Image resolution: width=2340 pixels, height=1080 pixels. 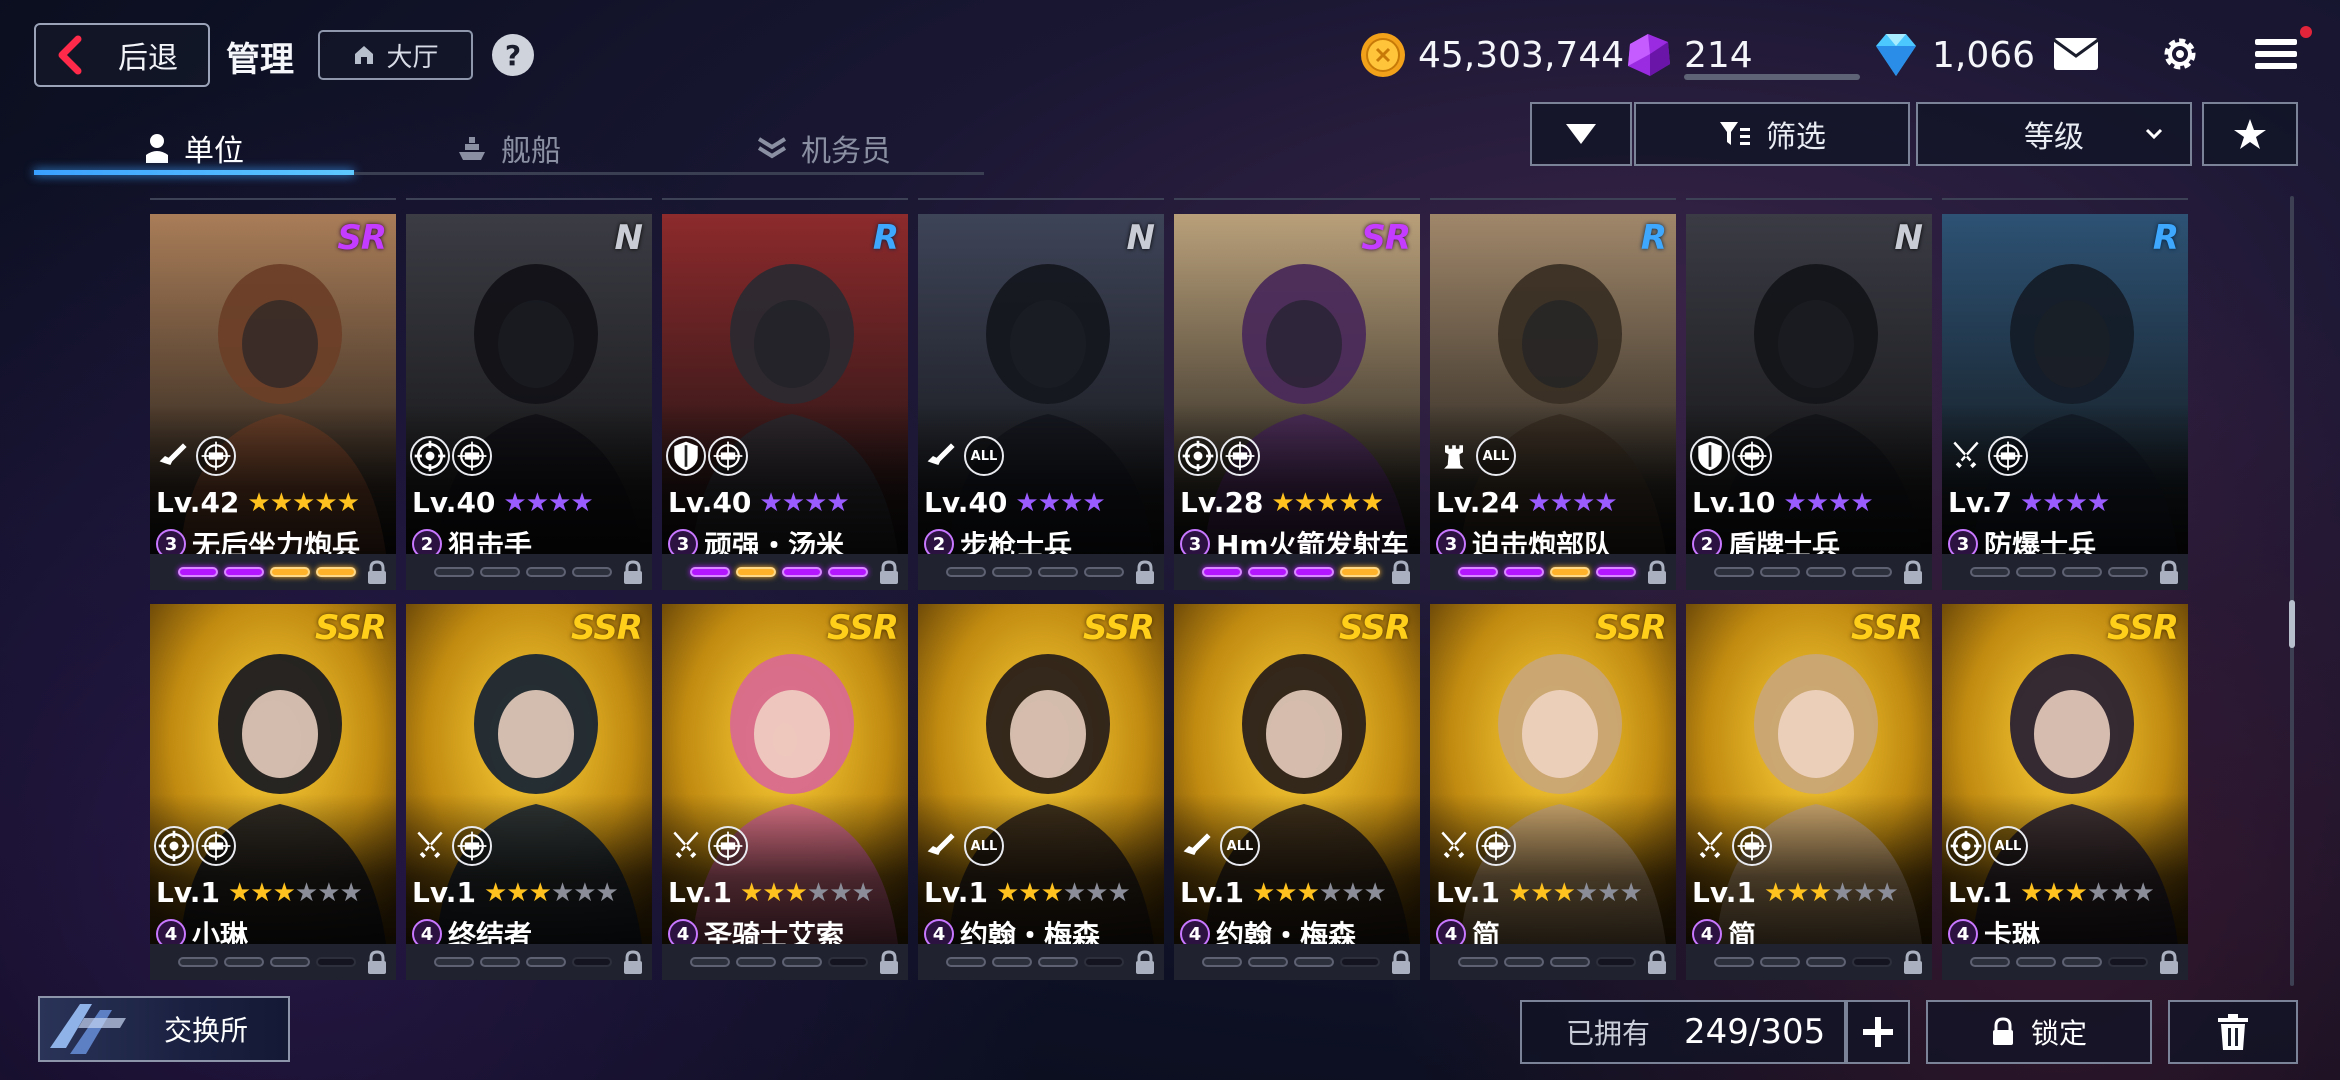 What do you see at coordinates (1772, 134) in the screenshot?
I see `filter-button: 筛选` at bounding box center [1772, 134].